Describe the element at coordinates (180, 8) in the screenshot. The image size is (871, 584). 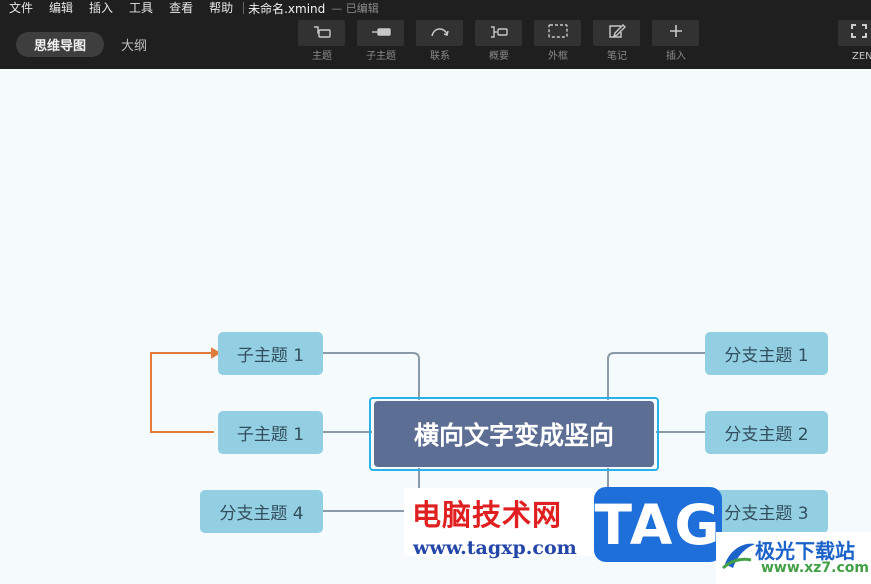
I see `menu-view: 查看` at that location.